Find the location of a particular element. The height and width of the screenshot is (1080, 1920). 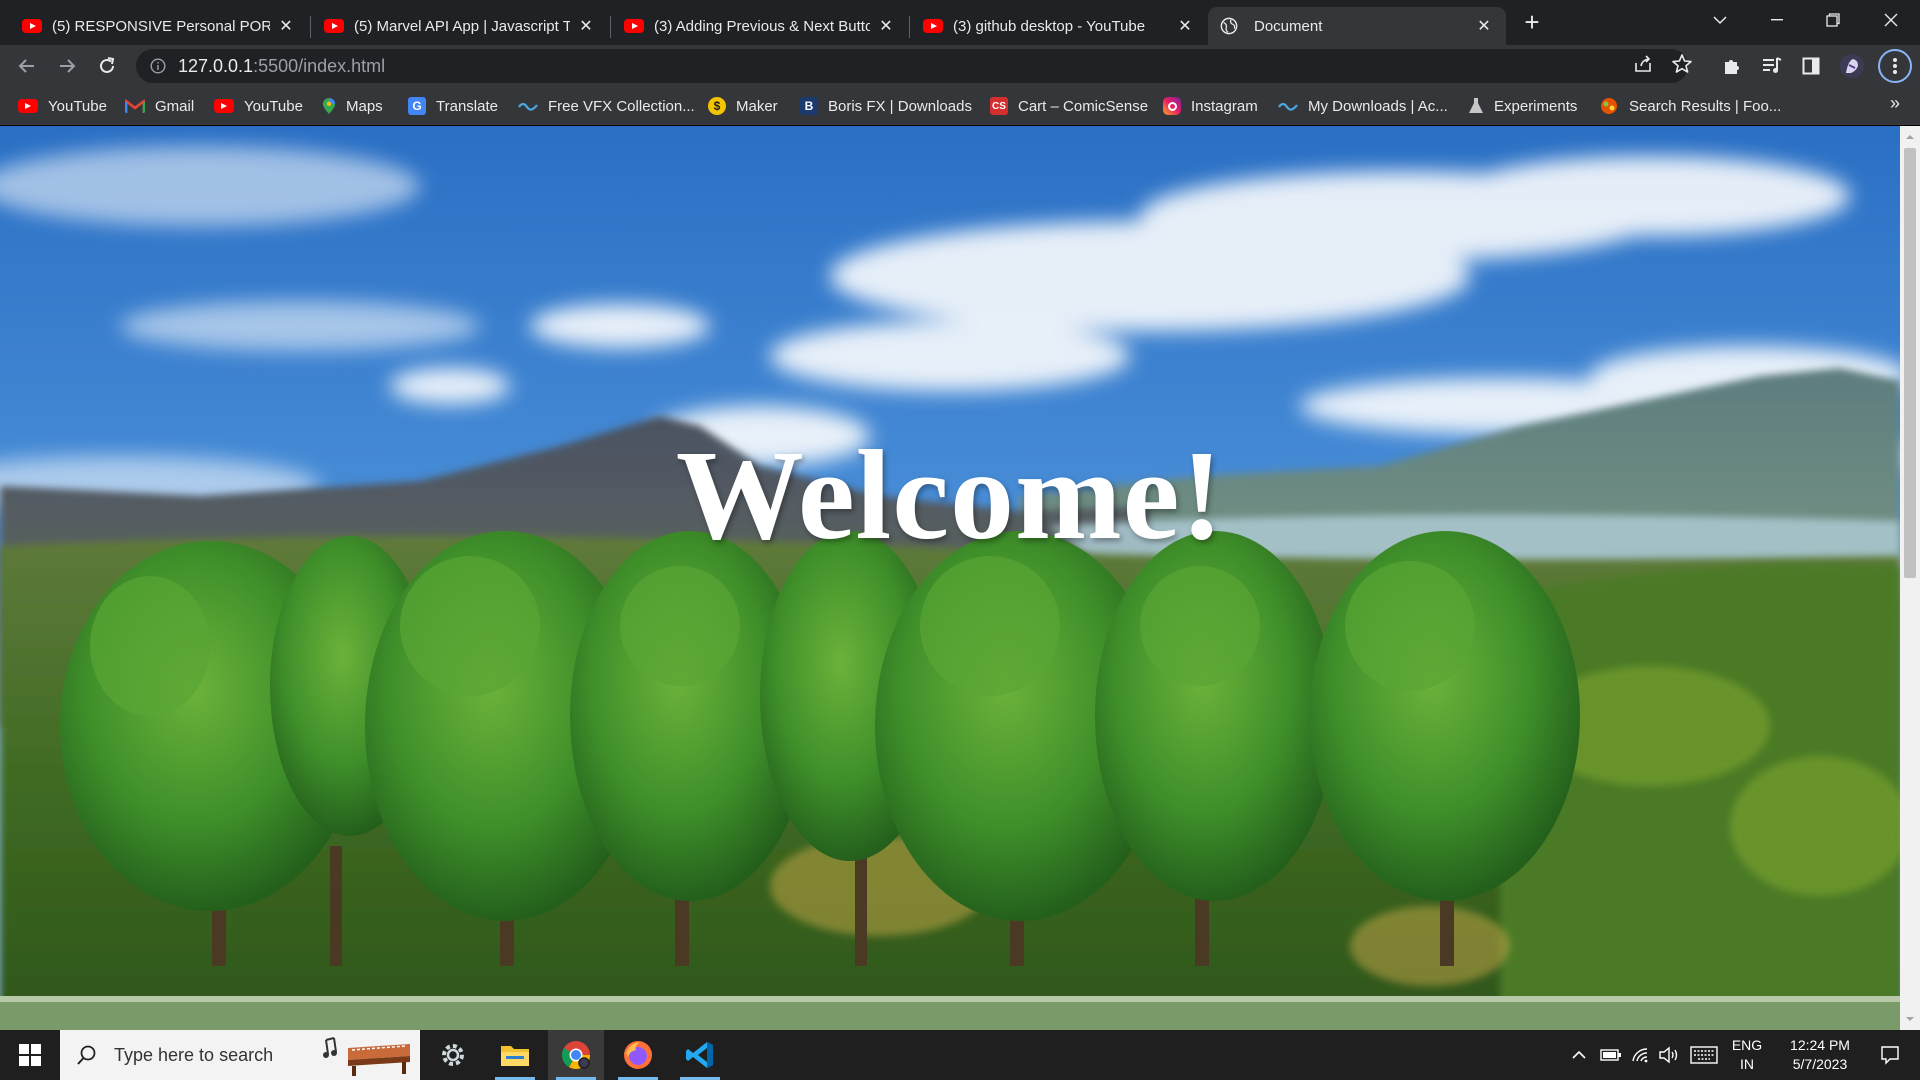

settings-icon is located at coordinates (453, 1055).